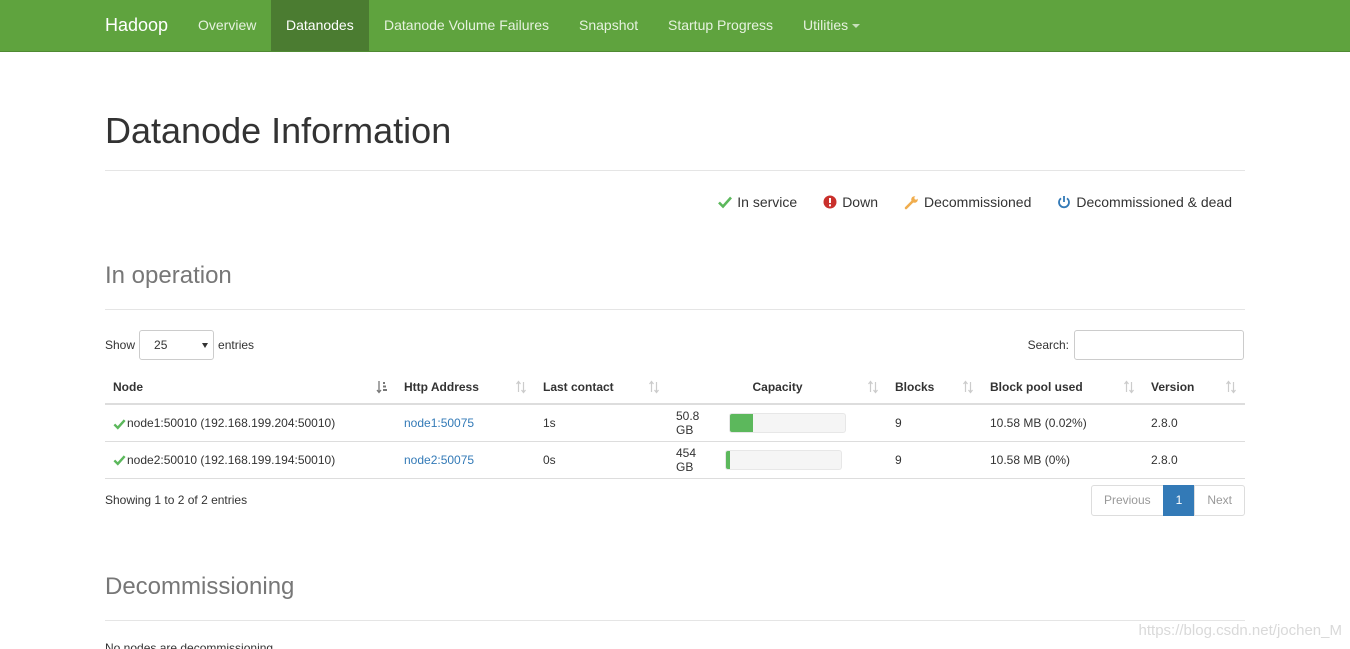 This screenshot has height=649, width=1350. I want to click on legend-label: Down, so click(860, 202).